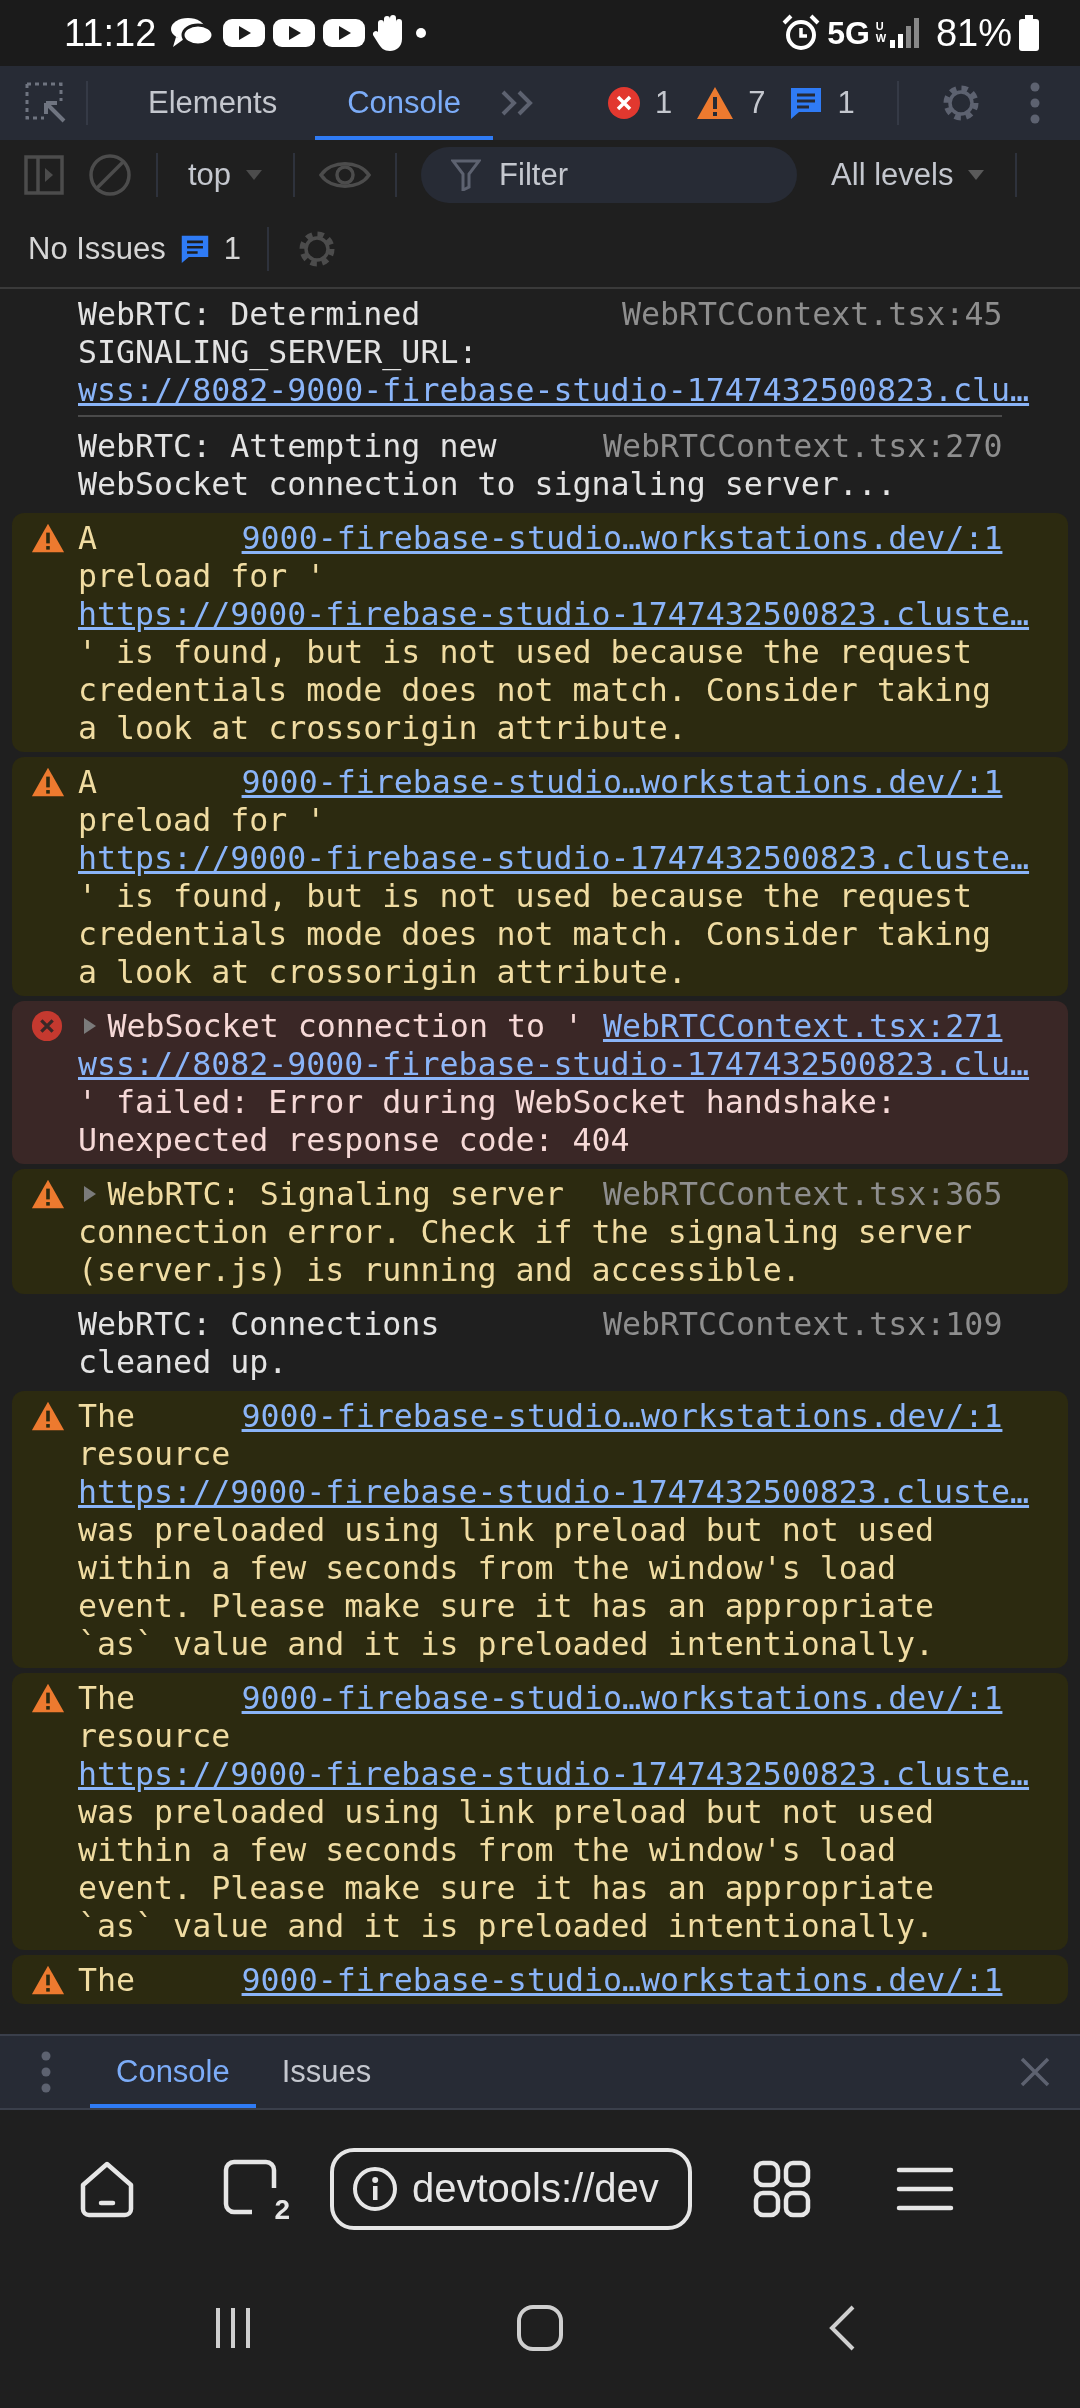 The width and height of the screenshot is (1080, 2408). Describe the element at coordinates (44, 175) in the screenshot. I see `sidebar-toggle-icon` at that location.